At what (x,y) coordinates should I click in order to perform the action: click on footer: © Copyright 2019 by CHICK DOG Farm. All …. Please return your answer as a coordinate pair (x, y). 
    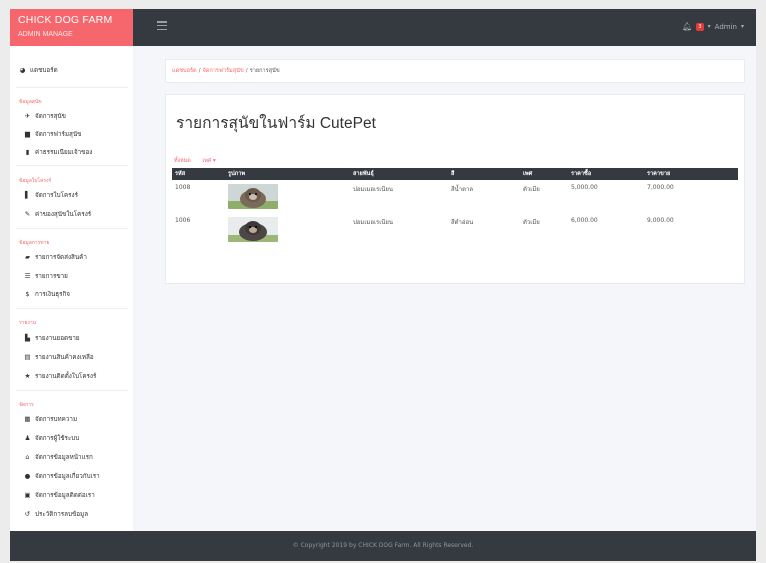
    Looking at the image, I should click on (383, 546).